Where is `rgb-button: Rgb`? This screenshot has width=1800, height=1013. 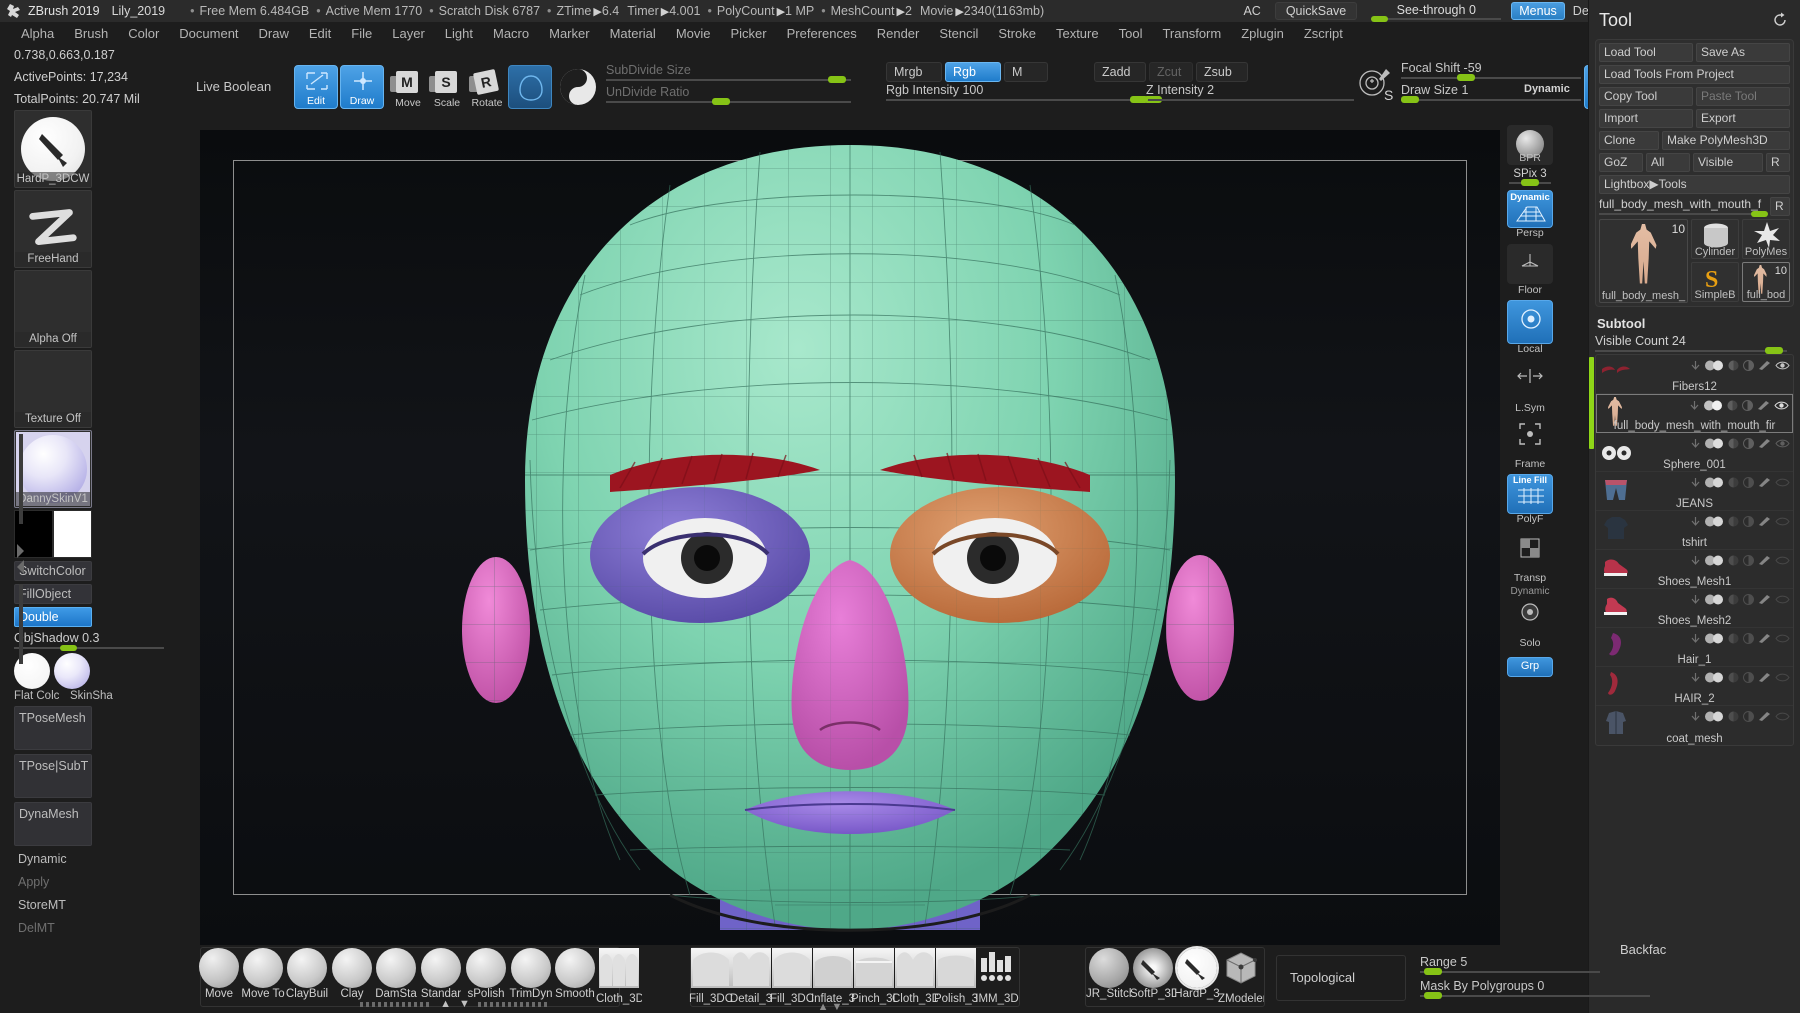 rgb-button: Rgb is located at coordinates (973, 72).